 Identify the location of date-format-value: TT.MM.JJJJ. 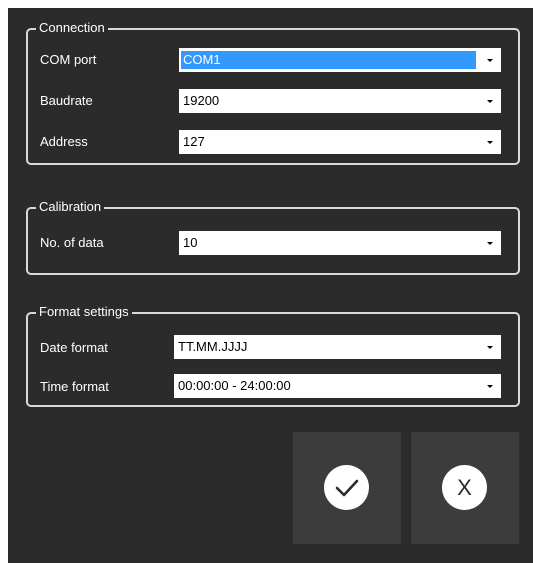
(213, 346).